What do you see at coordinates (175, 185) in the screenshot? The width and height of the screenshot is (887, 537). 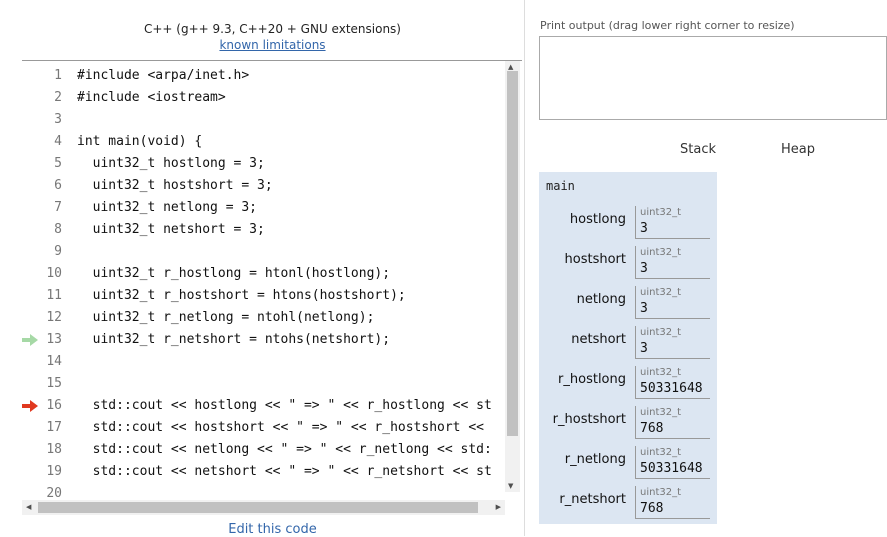 I see `line-code: uint32_t hostshort = 3;` at bounding box center [175, 185].